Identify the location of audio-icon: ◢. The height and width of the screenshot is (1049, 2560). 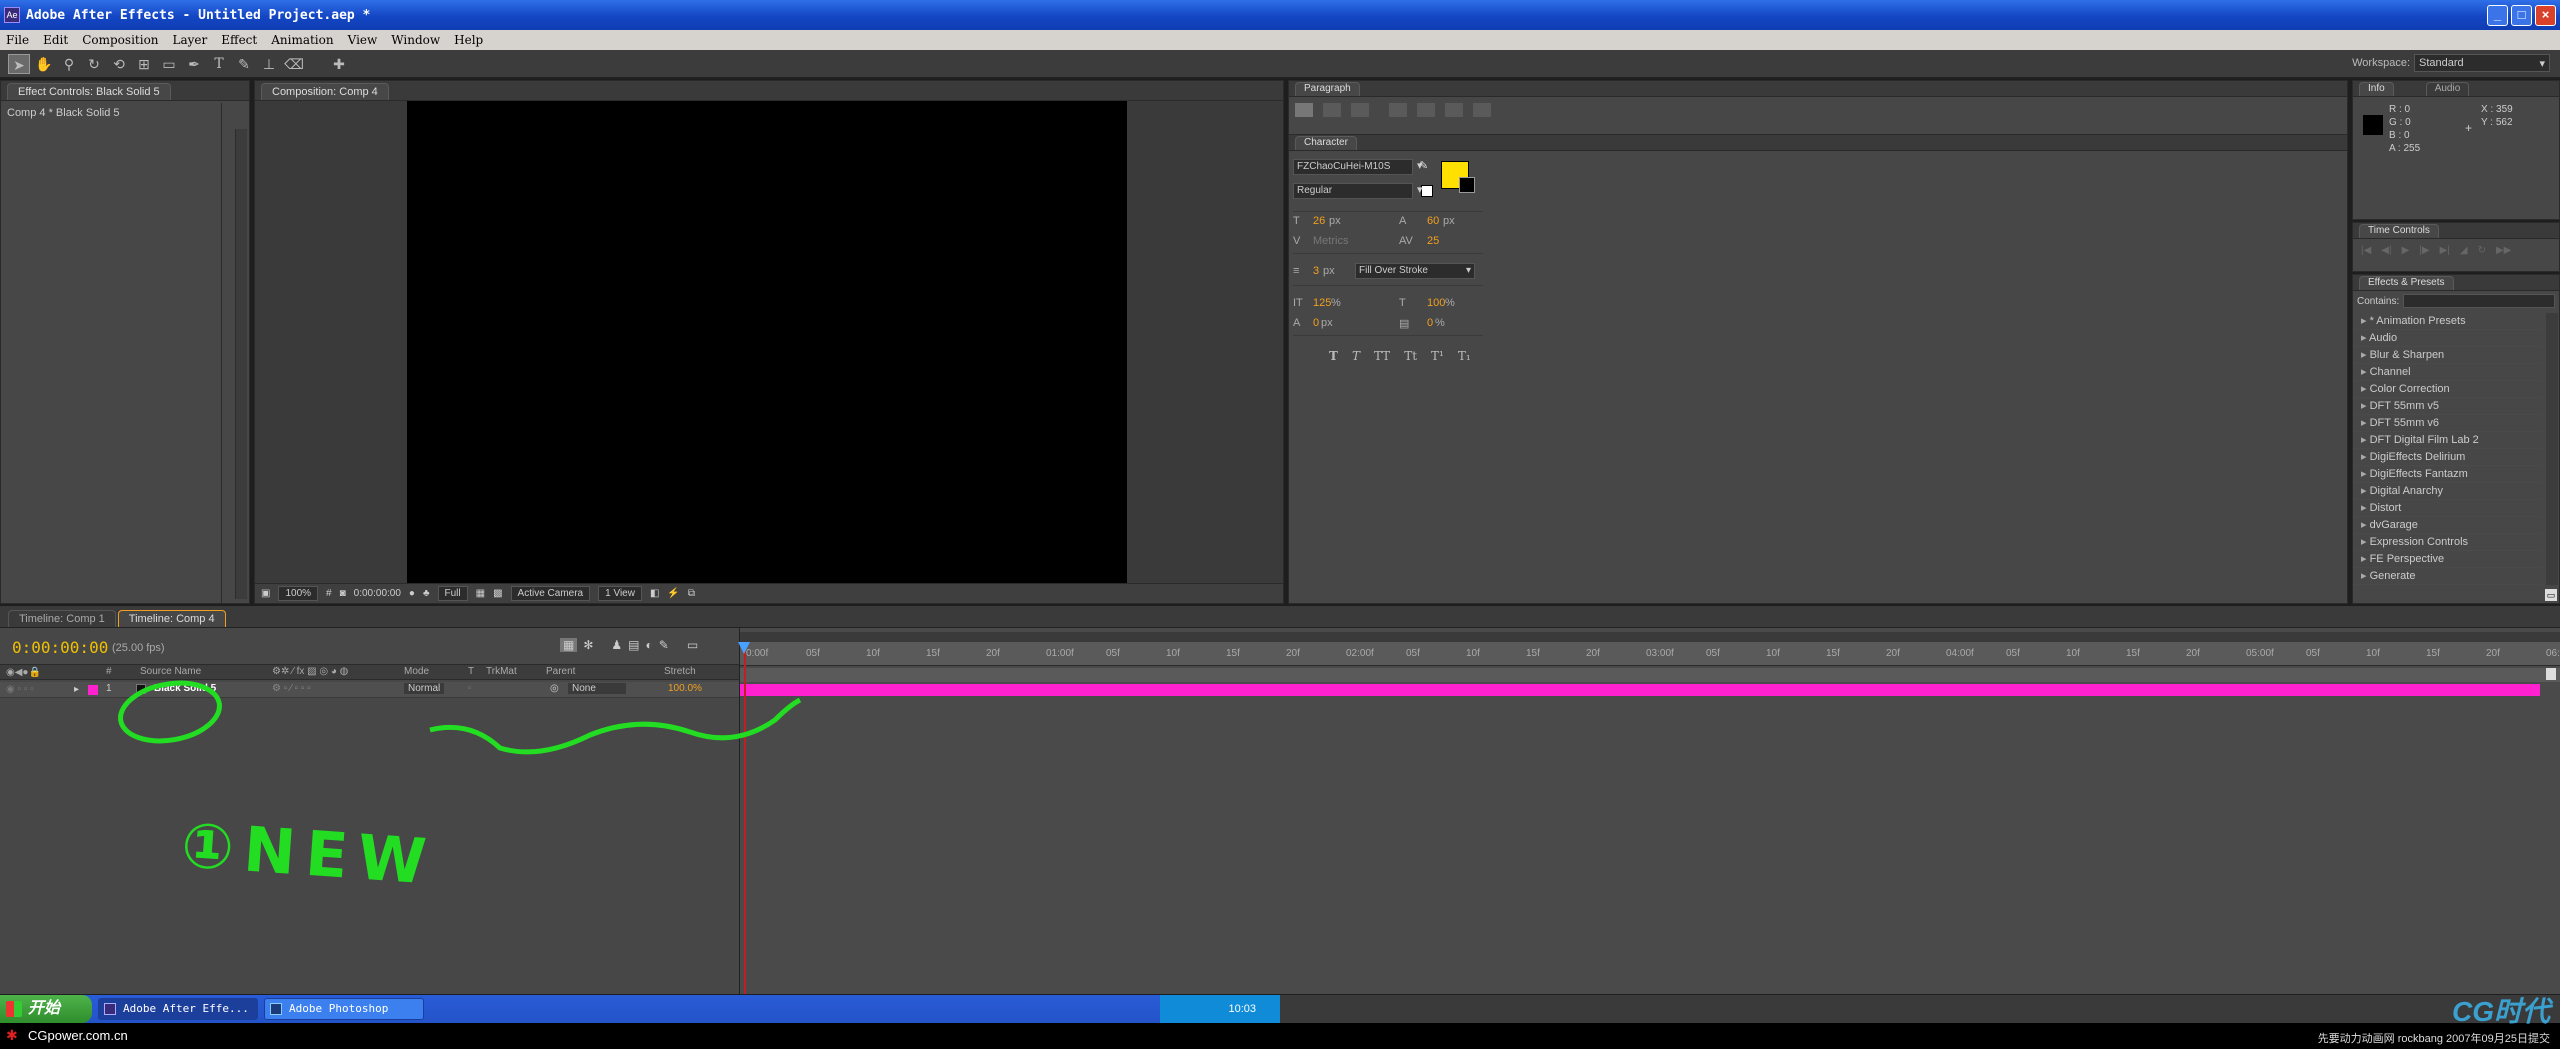
(2464, 250).